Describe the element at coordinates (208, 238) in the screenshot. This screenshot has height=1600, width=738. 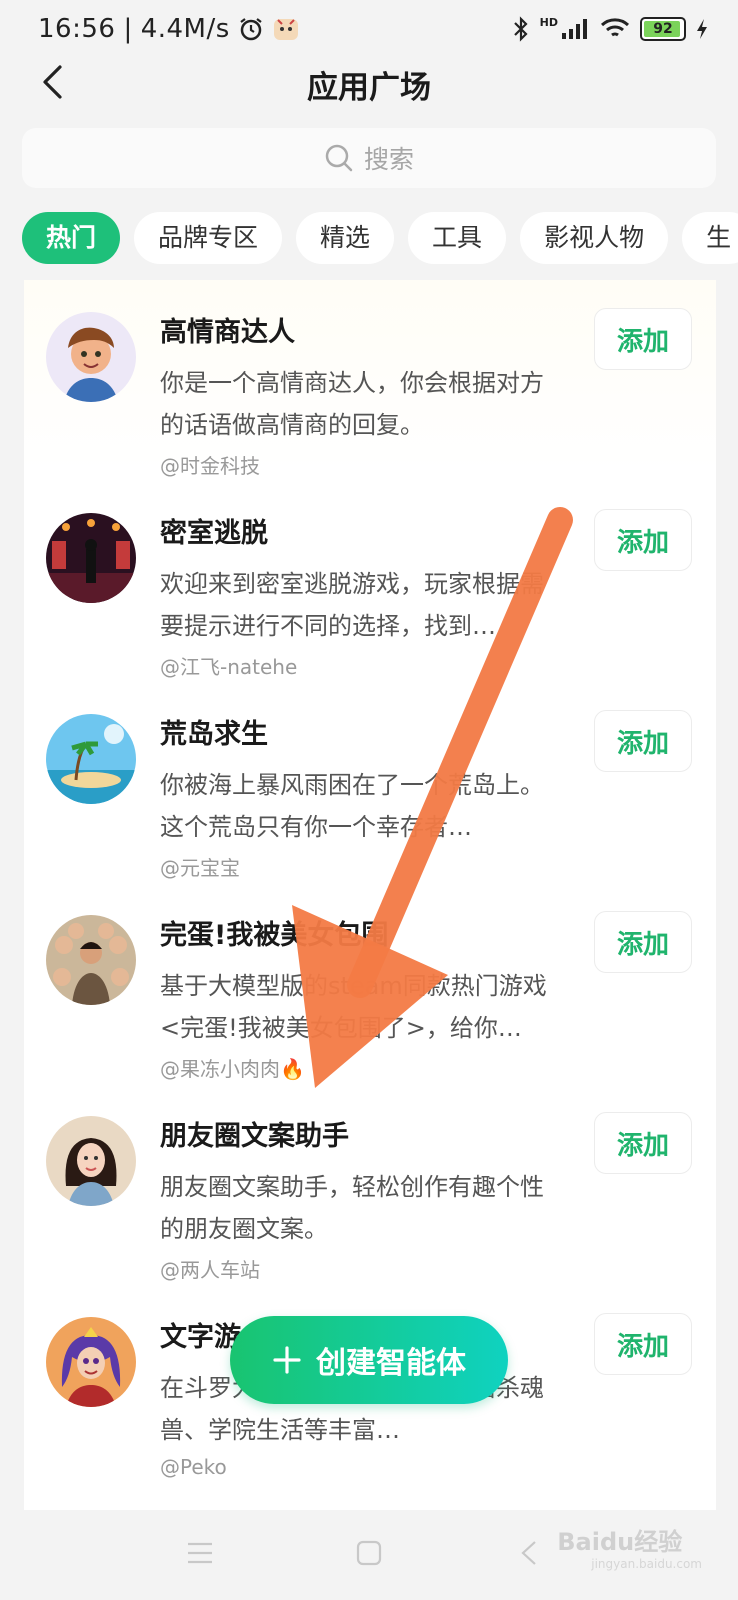
I see `tab-brand: 品牌专区` at that location.